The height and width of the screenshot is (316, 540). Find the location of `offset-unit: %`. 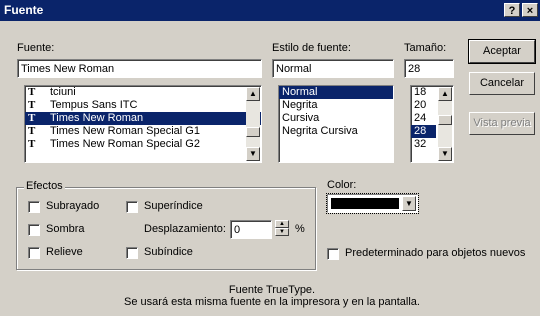

offset-unit: % is located at coordinates (300, 229).